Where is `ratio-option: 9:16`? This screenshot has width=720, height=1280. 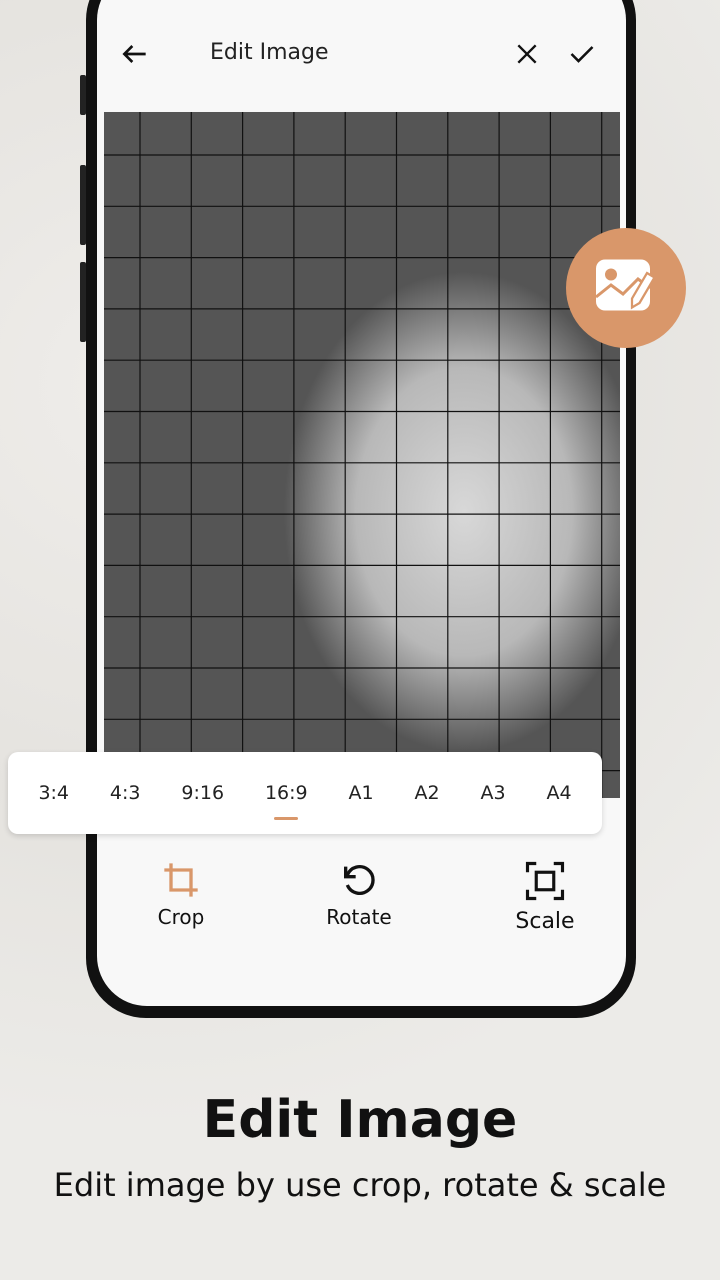
ratio-option: 9:16 is located at coordinates (202, 793).